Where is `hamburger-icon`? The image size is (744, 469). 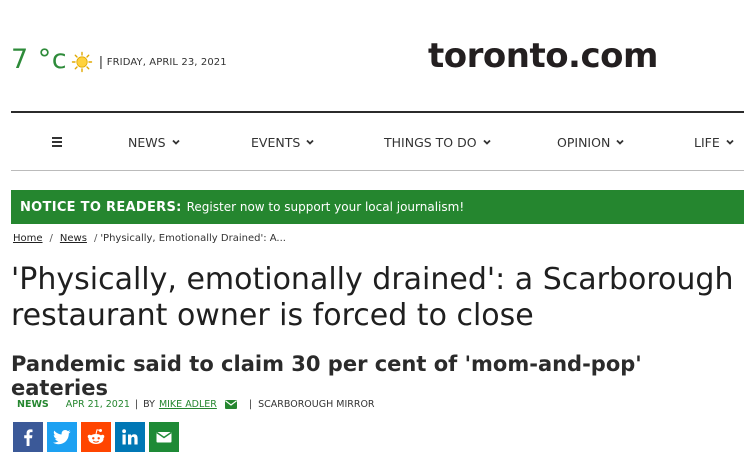
hamburger-icon is located at coordinates (57, 142).